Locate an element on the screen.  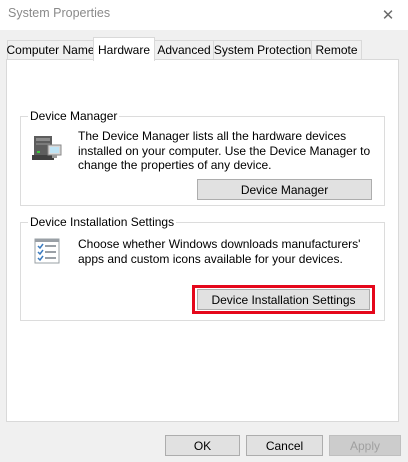
tab-label: Remote is located at coordinates (336, 50).